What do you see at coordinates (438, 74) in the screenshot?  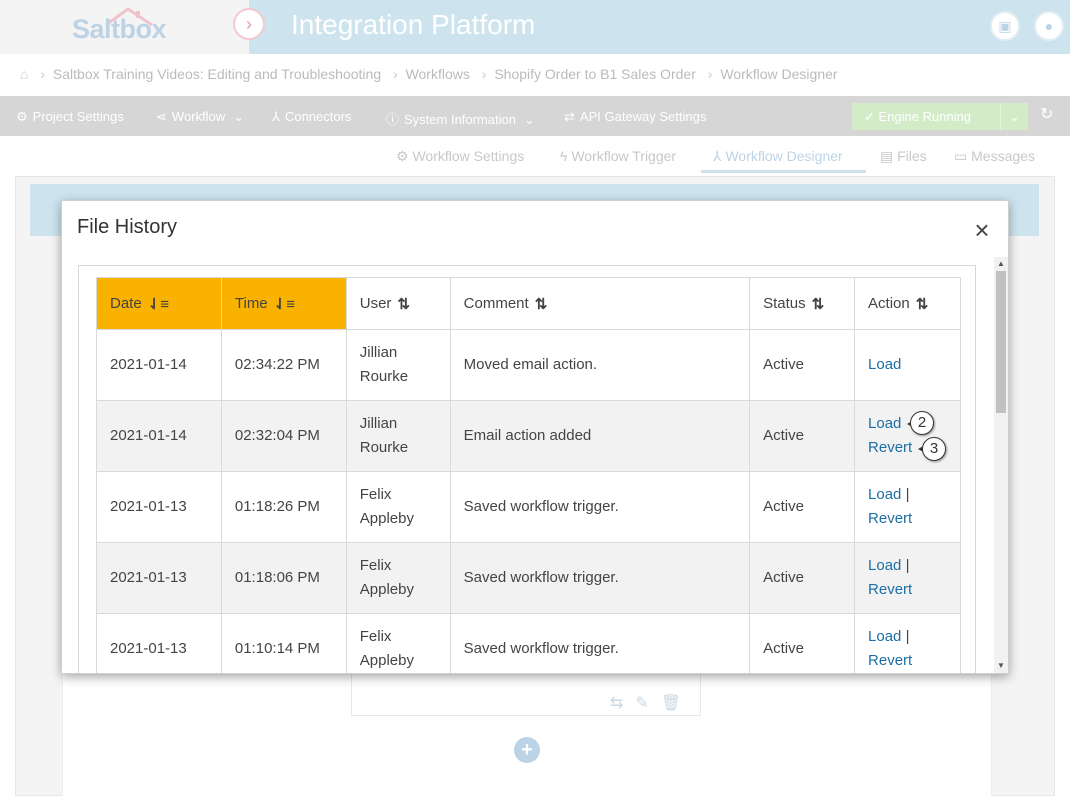 I see `breadcrumb-item: Workflows` at bounding box center [438, 74].